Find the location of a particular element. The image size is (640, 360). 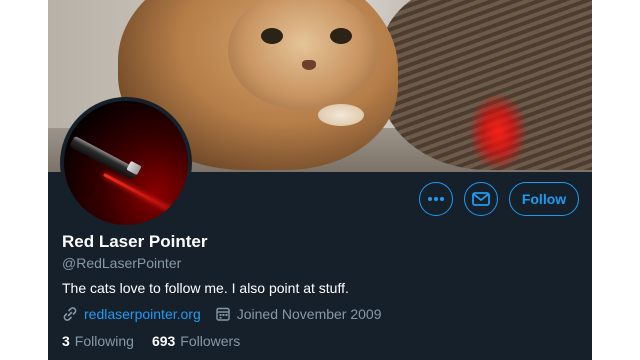

avatar is located at coordinates (126, 163).